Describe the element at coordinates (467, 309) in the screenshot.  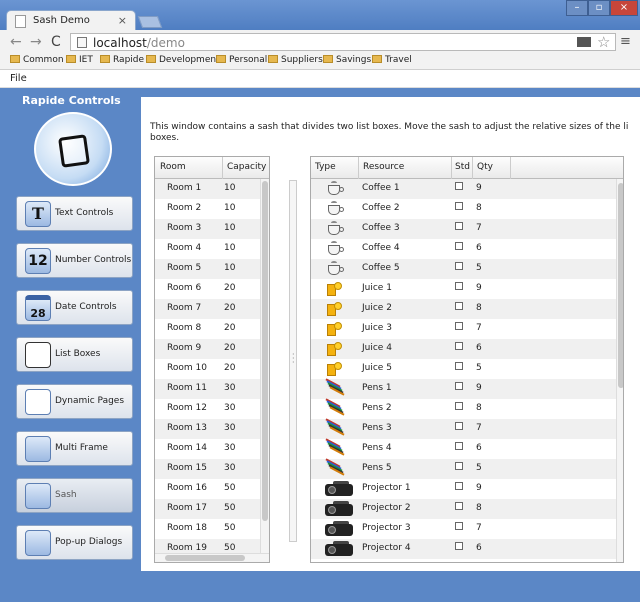
I see `table-row: Juice 2 8` at that location.